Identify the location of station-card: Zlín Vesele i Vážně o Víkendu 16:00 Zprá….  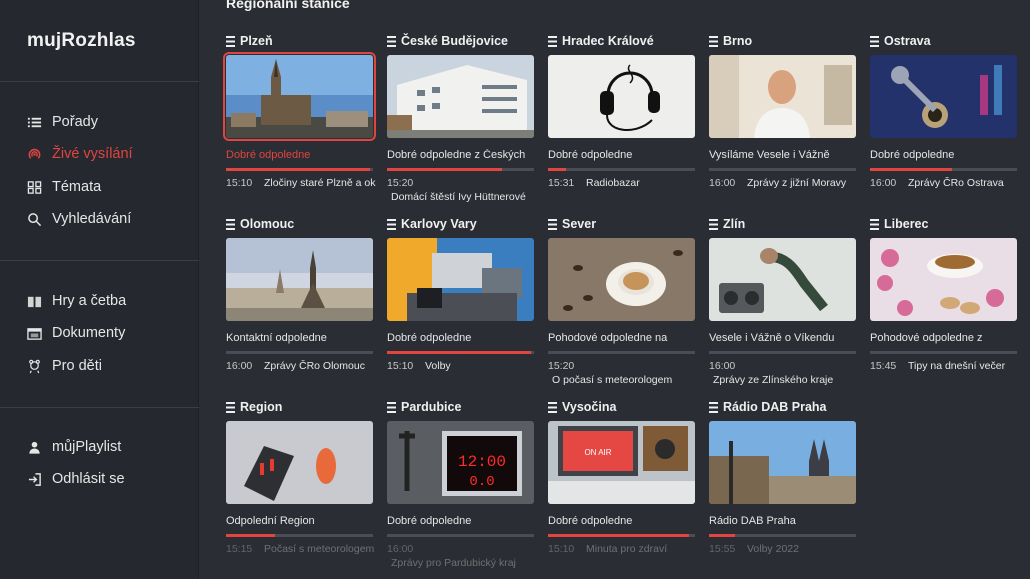
(782, 302).